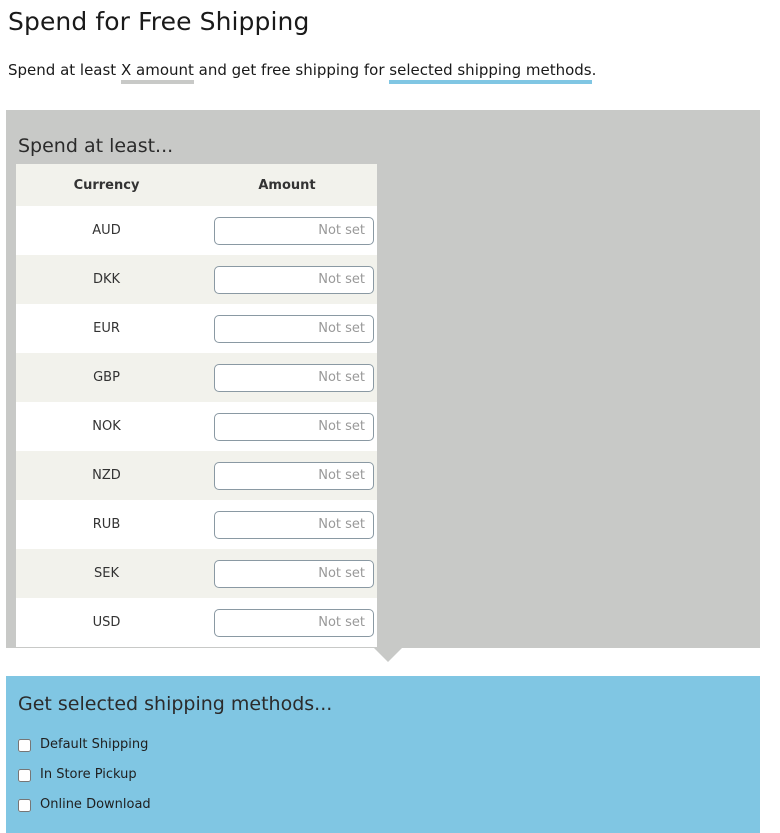  I want to click on shipping-method-option: Default Shipping, so click(389, 745).